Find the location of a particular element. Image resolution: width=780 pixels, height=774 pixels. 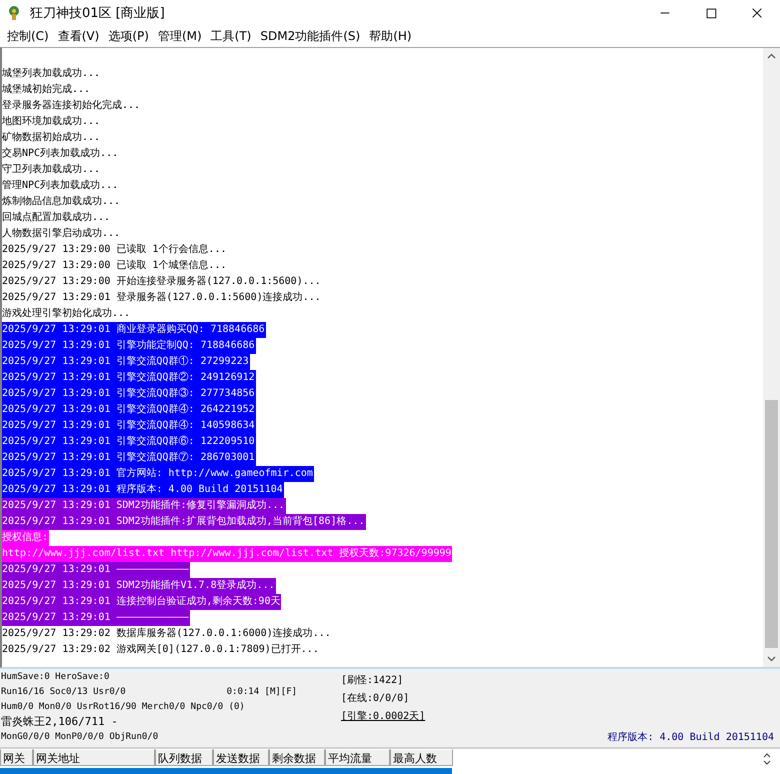

menu-item: 查看(V) is located at coordinates (80, 36).